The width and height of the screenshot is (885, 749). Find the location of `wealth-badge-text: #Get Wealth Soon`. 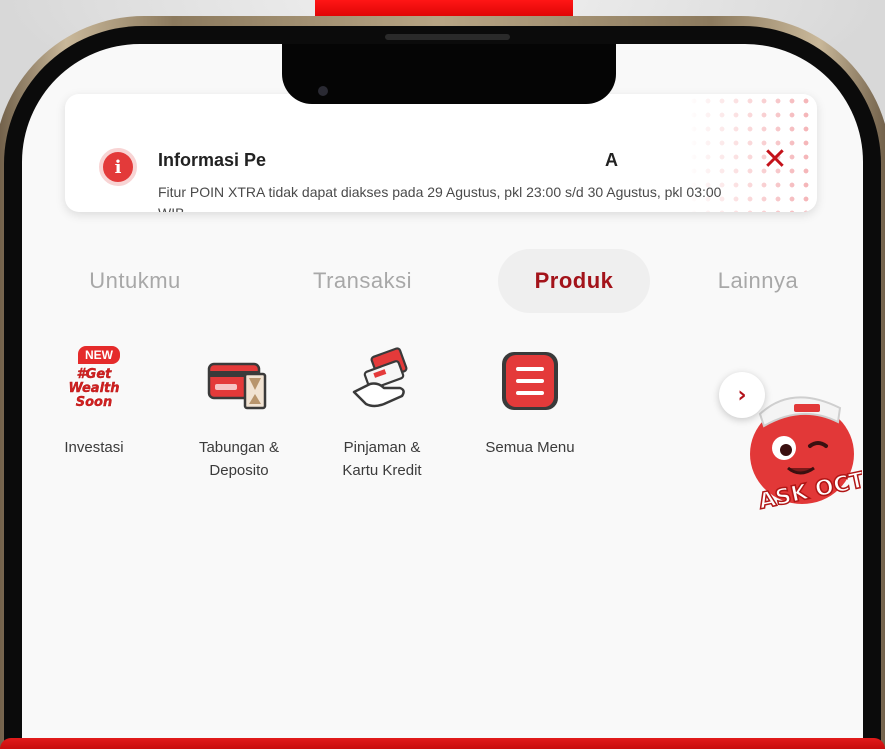

wealth-badge-text: #Get Wealth Soon is located at coordinates (94, 392).